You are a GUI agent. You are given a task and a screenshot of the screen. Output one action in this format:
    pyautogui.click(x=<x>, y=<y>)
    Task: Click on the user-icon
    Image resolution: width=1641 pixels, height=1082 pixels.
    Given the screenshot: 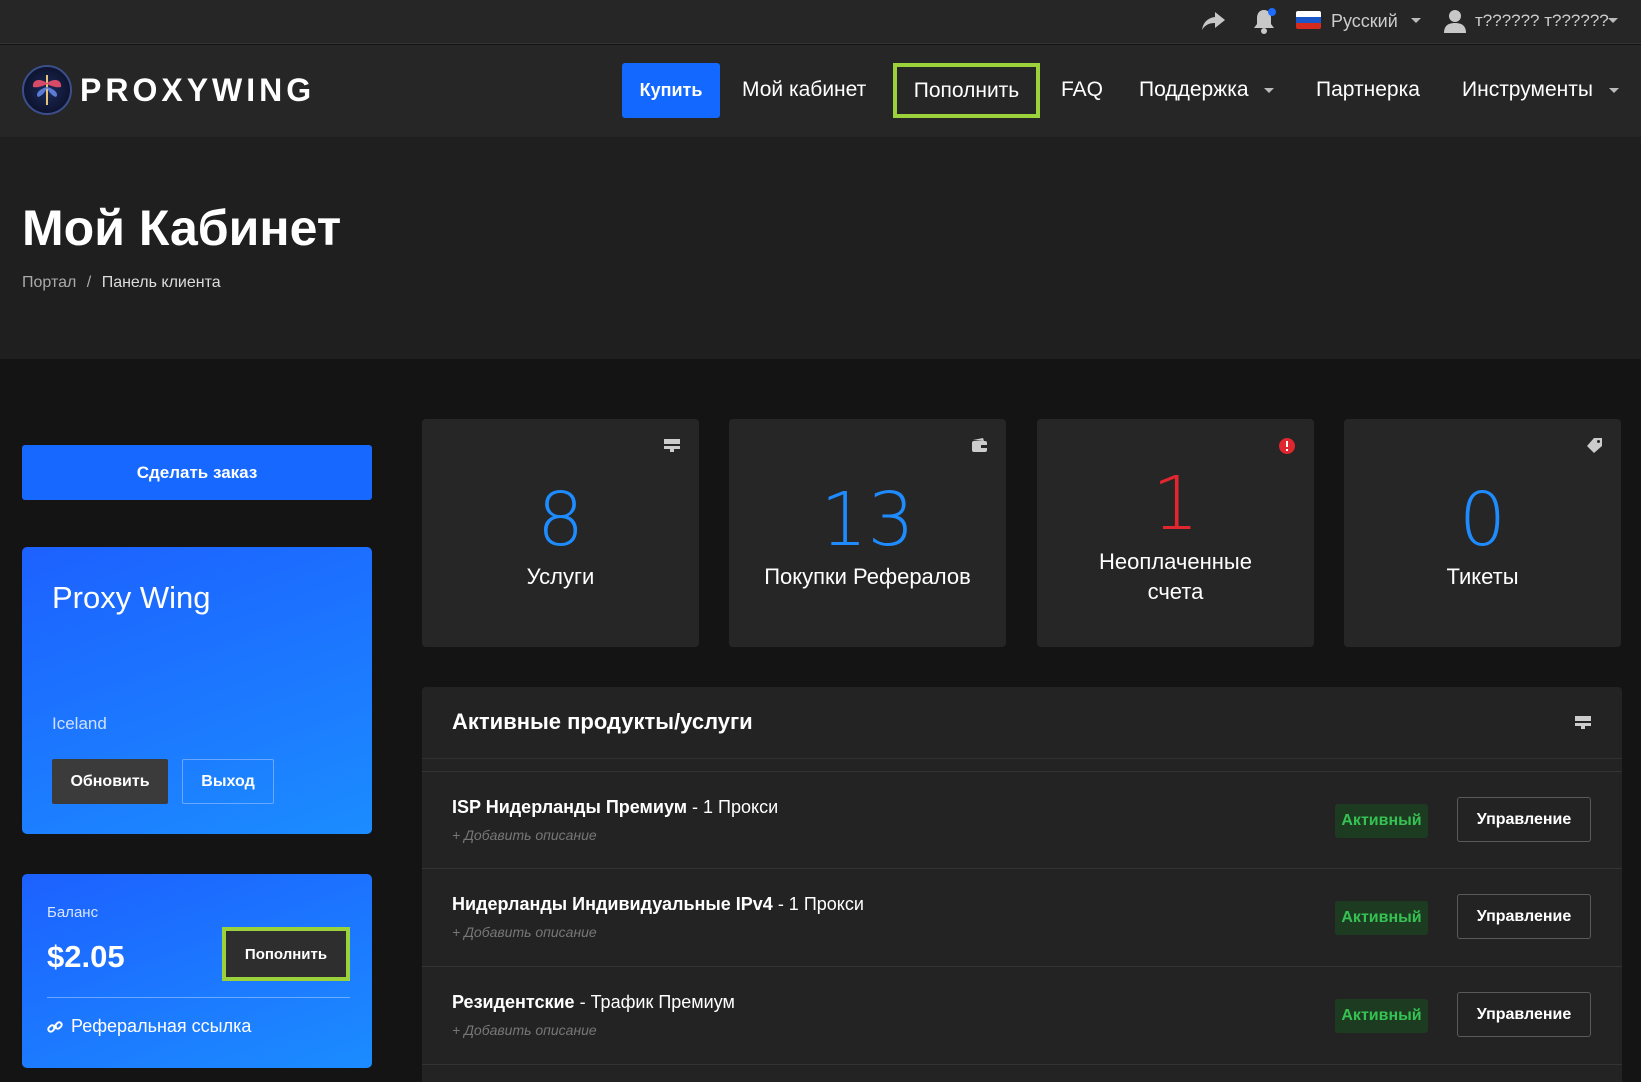 What is the action you would take?
    pyautogui.click(x=1455, y=21)
    